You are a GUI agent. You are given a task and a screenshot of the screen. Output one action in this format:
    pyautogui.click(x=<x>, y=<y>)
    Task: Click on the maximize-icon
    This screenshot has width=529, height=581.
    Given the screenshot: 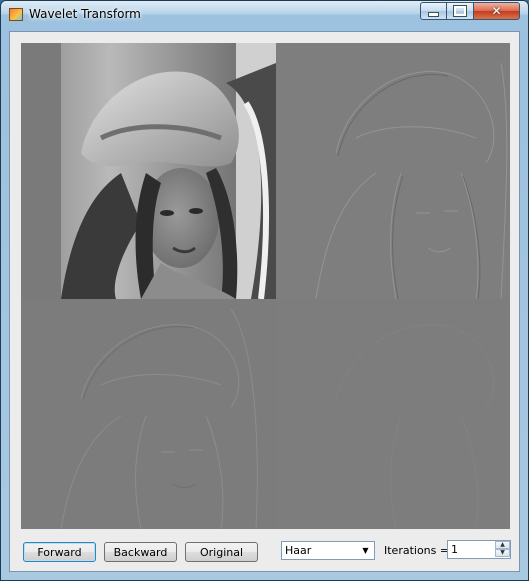 What is the action you would take?
    pyautogui.click(x=460, y=11)
    